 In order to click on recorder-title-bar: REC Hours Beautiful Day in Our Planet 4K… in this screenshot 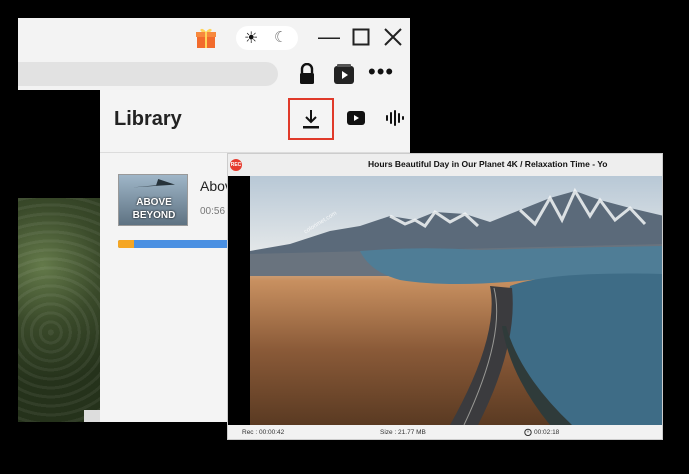, I will do `click(445, 165)`.